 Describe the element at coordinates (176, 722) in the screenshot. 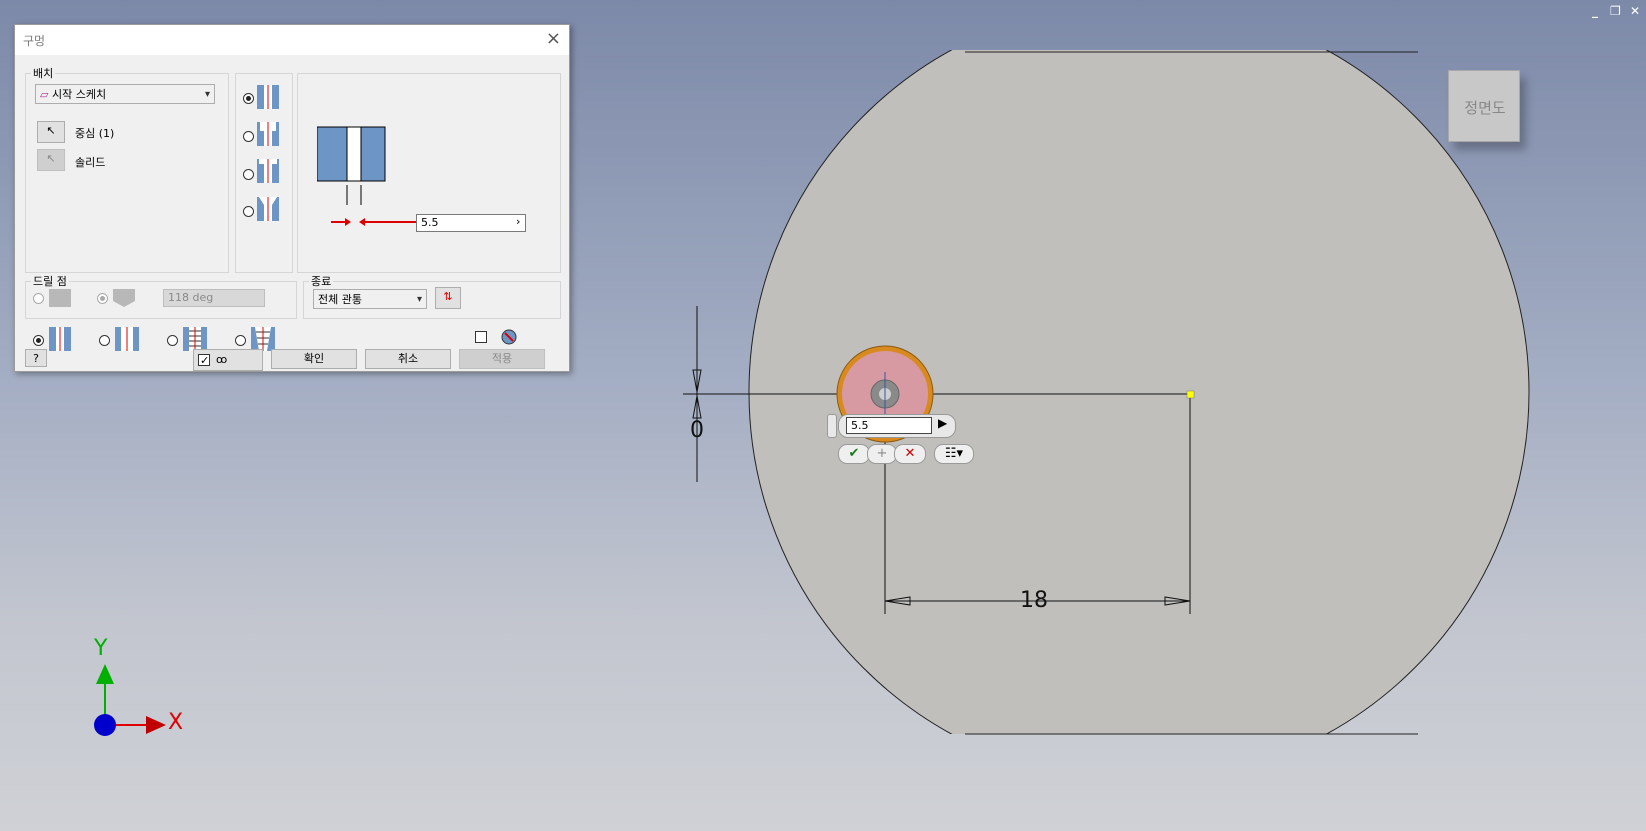

I see `axis-x-label: X` at that location.